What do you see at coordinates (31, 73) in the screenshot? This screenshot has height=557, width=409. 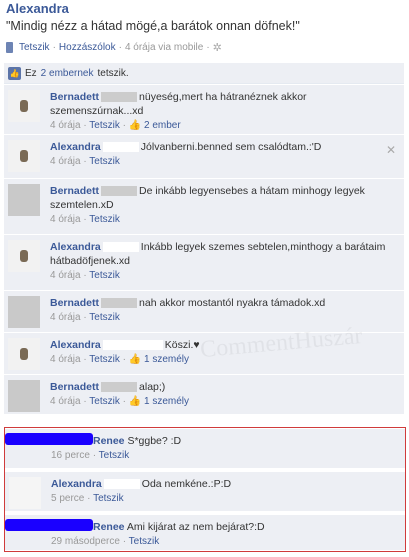 I see `likes-prefix: Ez` at bounding box center [31, 73].